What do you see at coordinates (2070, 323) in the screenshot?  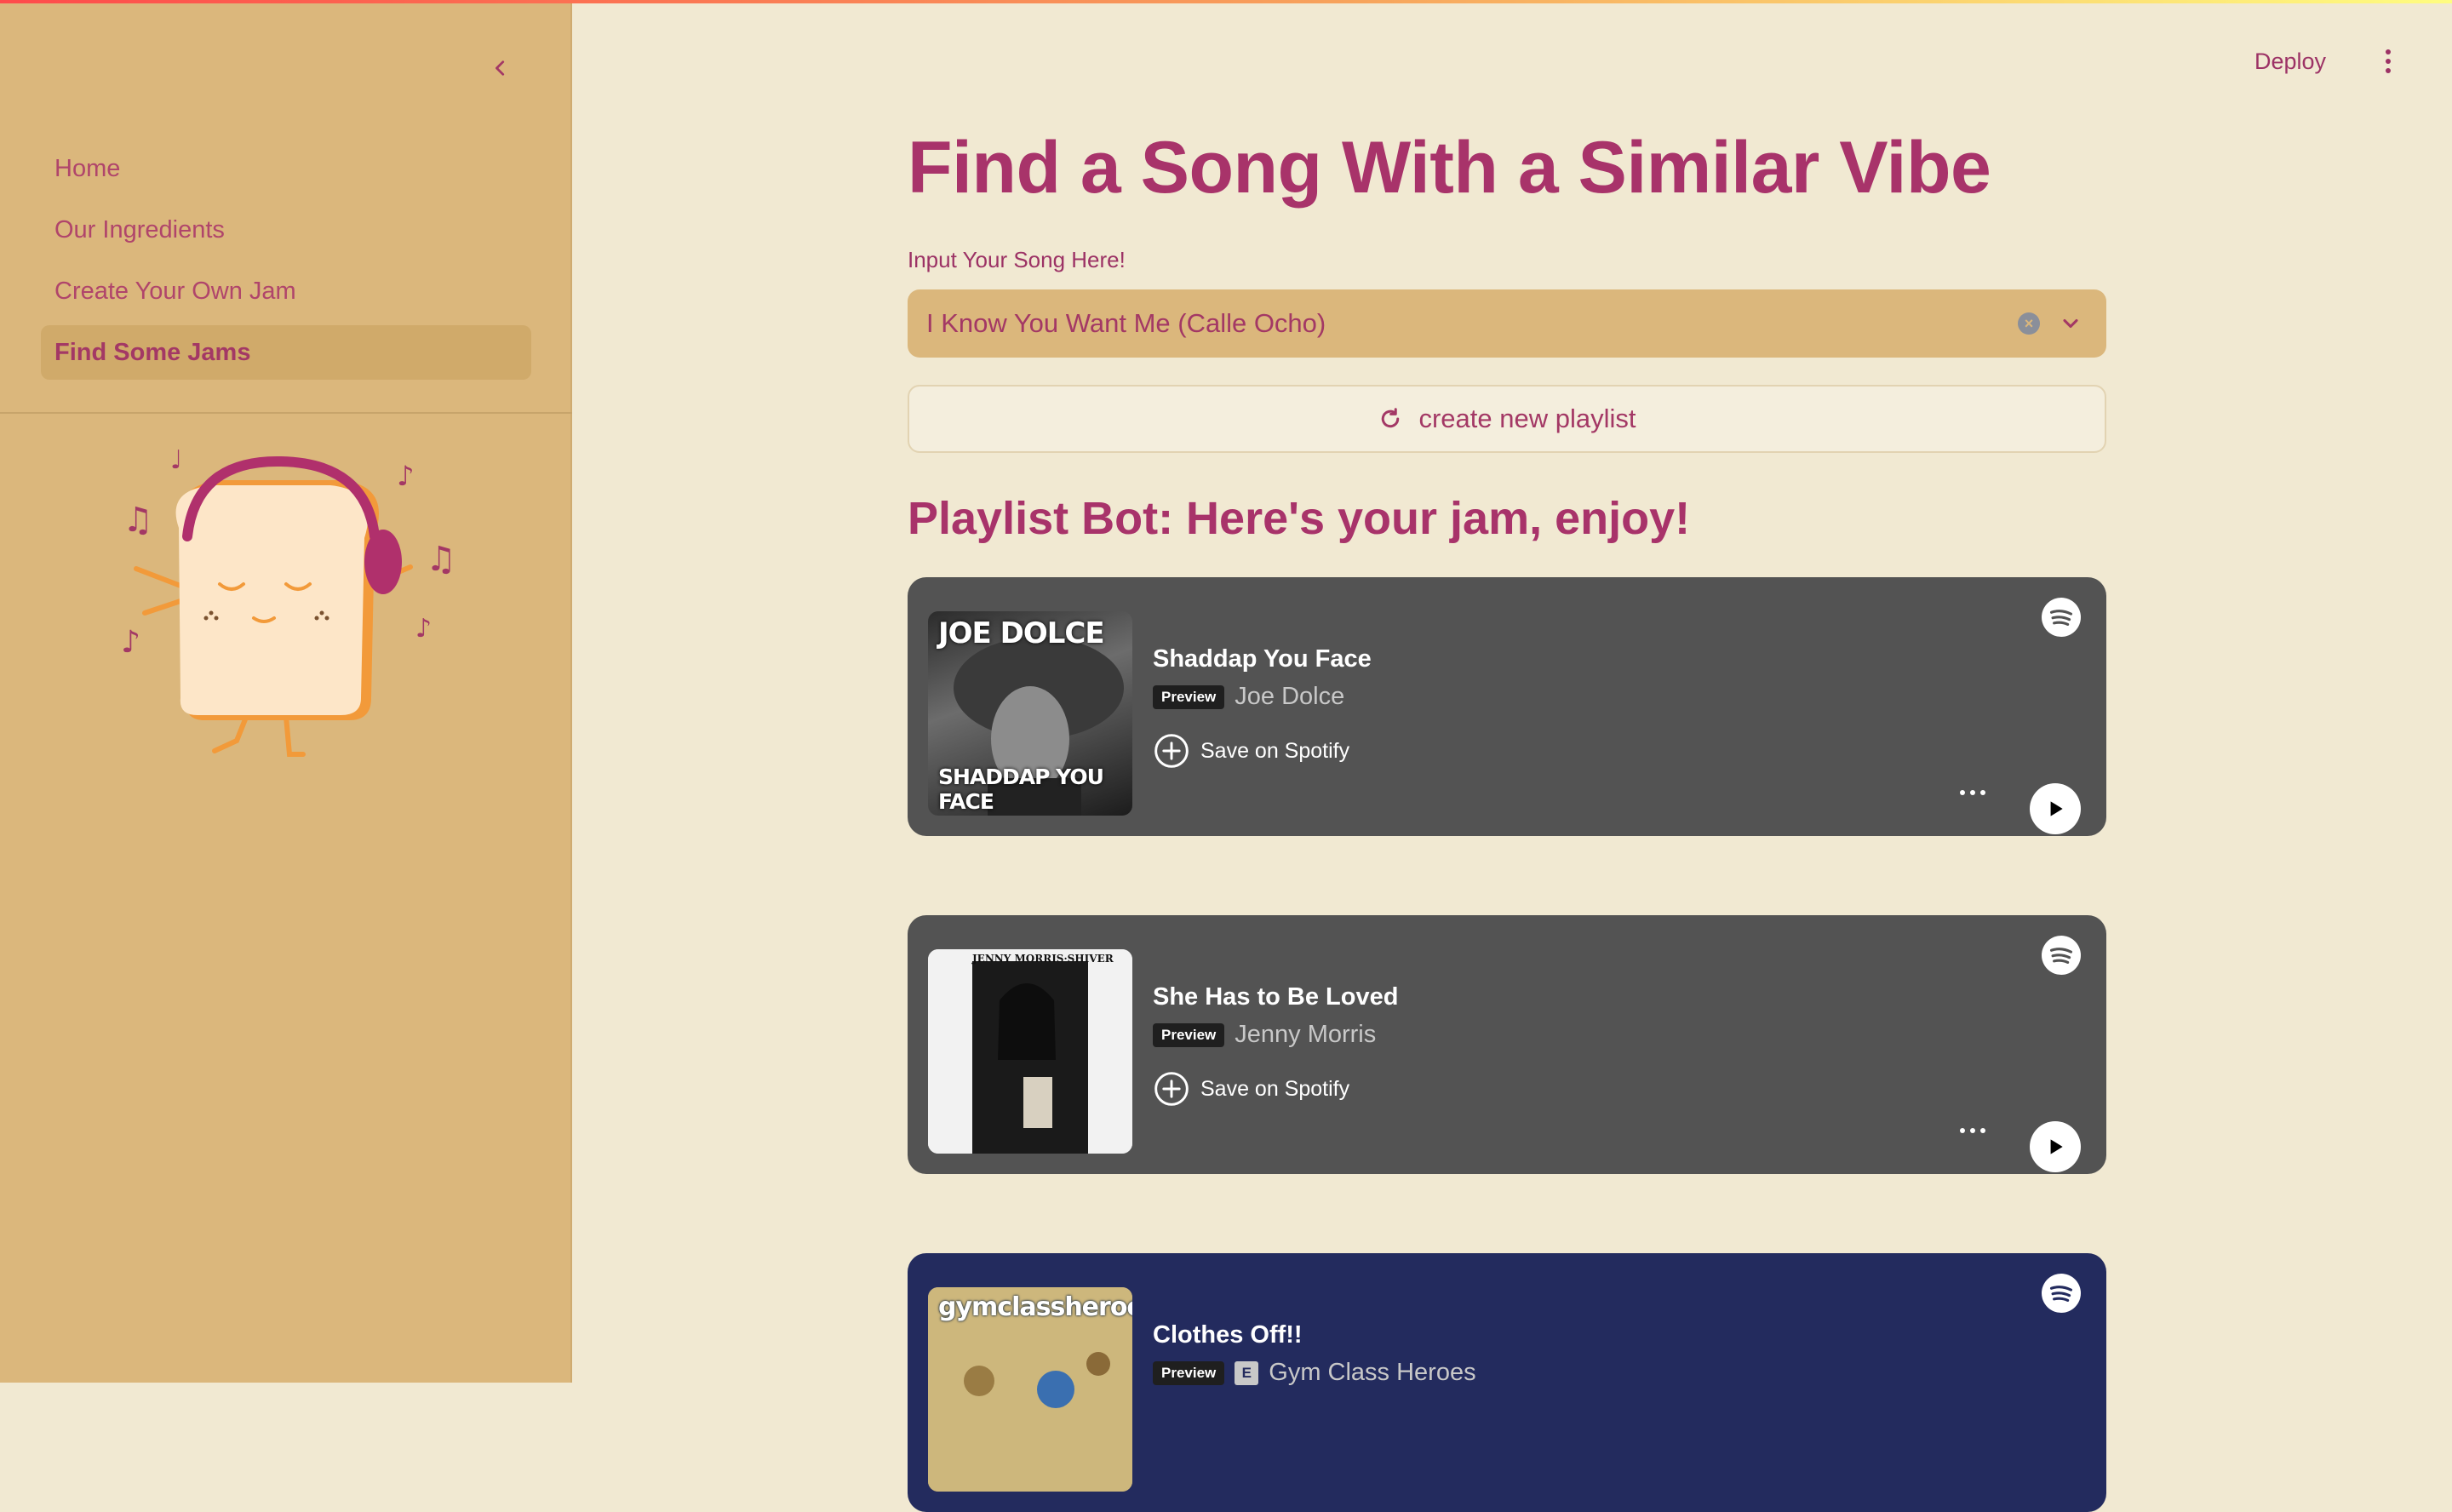 I see `chevron-down-icon` at bounding box center [2070, 323].